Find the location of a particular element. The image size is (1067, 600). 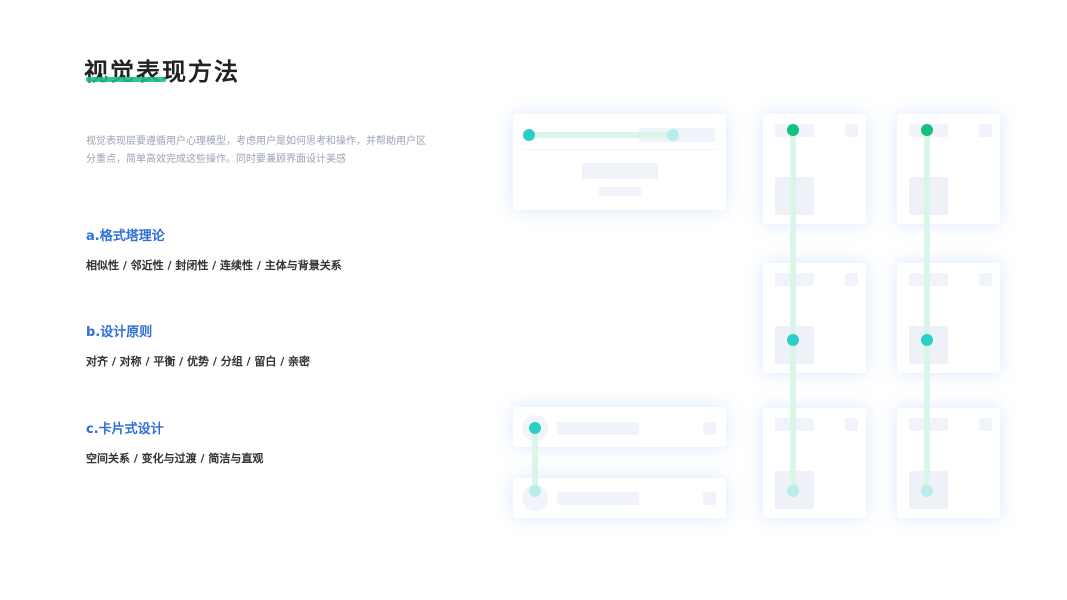

section-body-gestalt: 相似性 / 邻近性 / 封闭性 / 连续性 / 主体与背景关系 is located at coordinates (214, 265).